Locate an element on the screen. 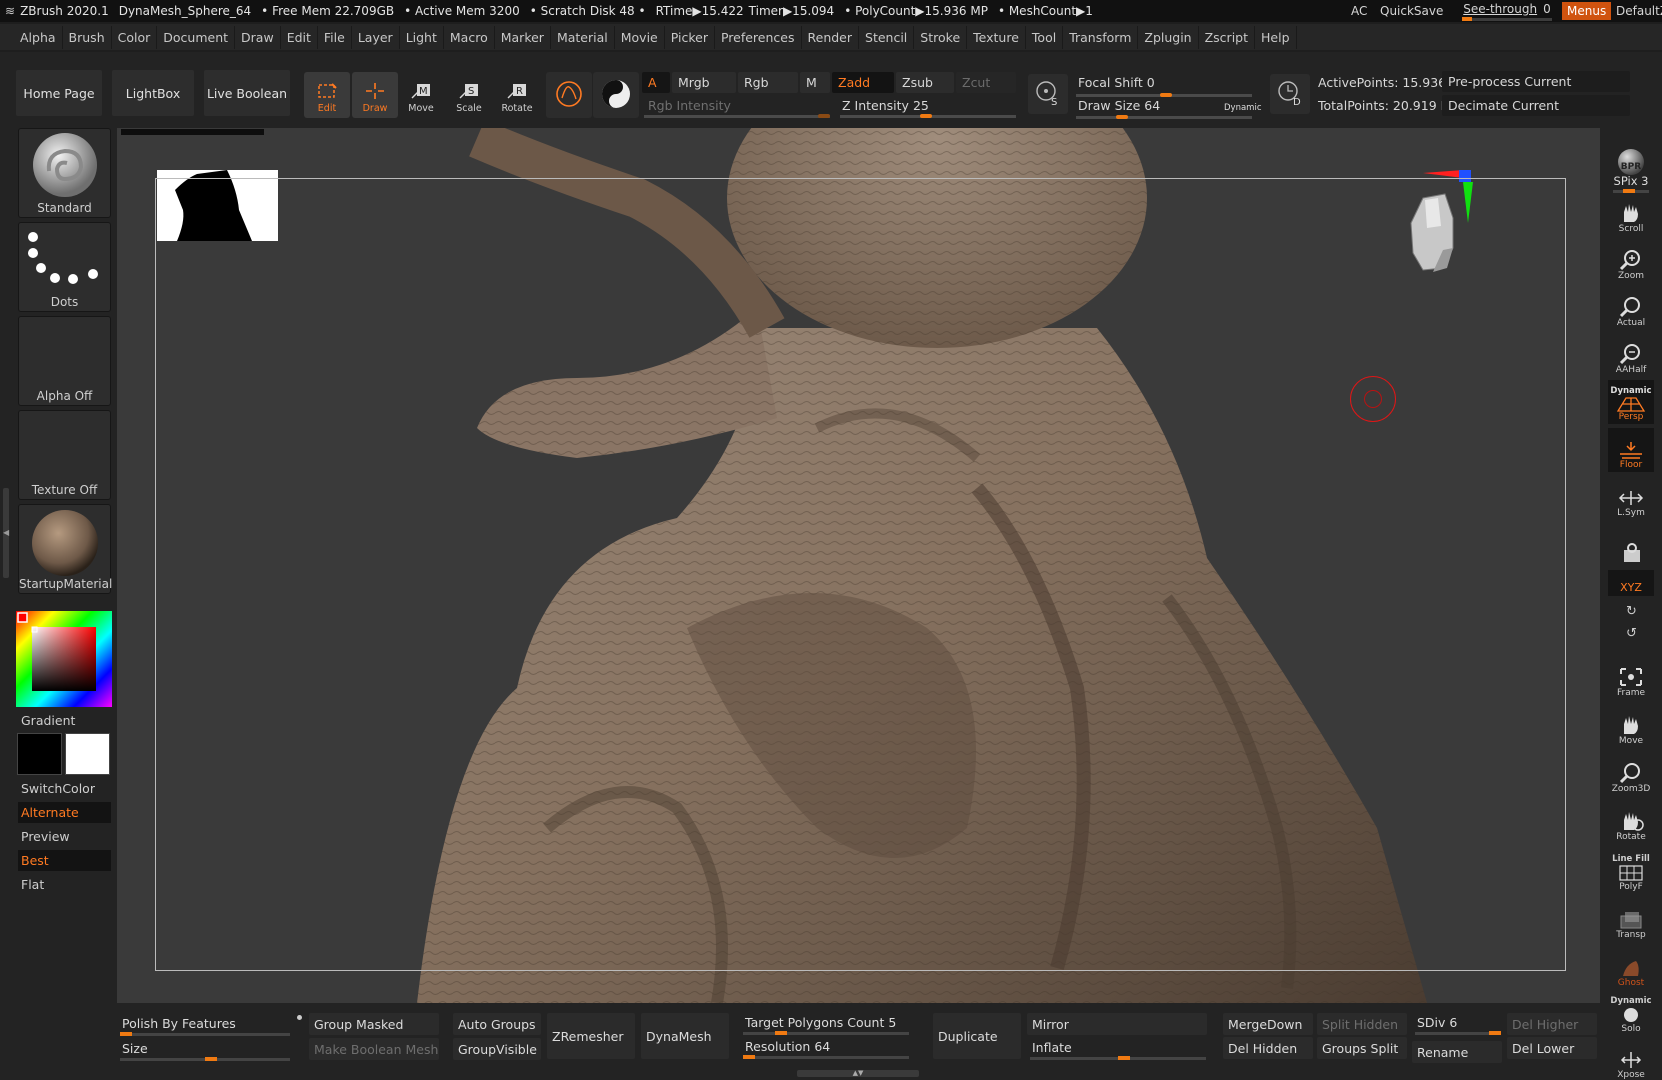 The image size is (1662, 1080). secondary-color-swatch is located at coordinates (87, 754).